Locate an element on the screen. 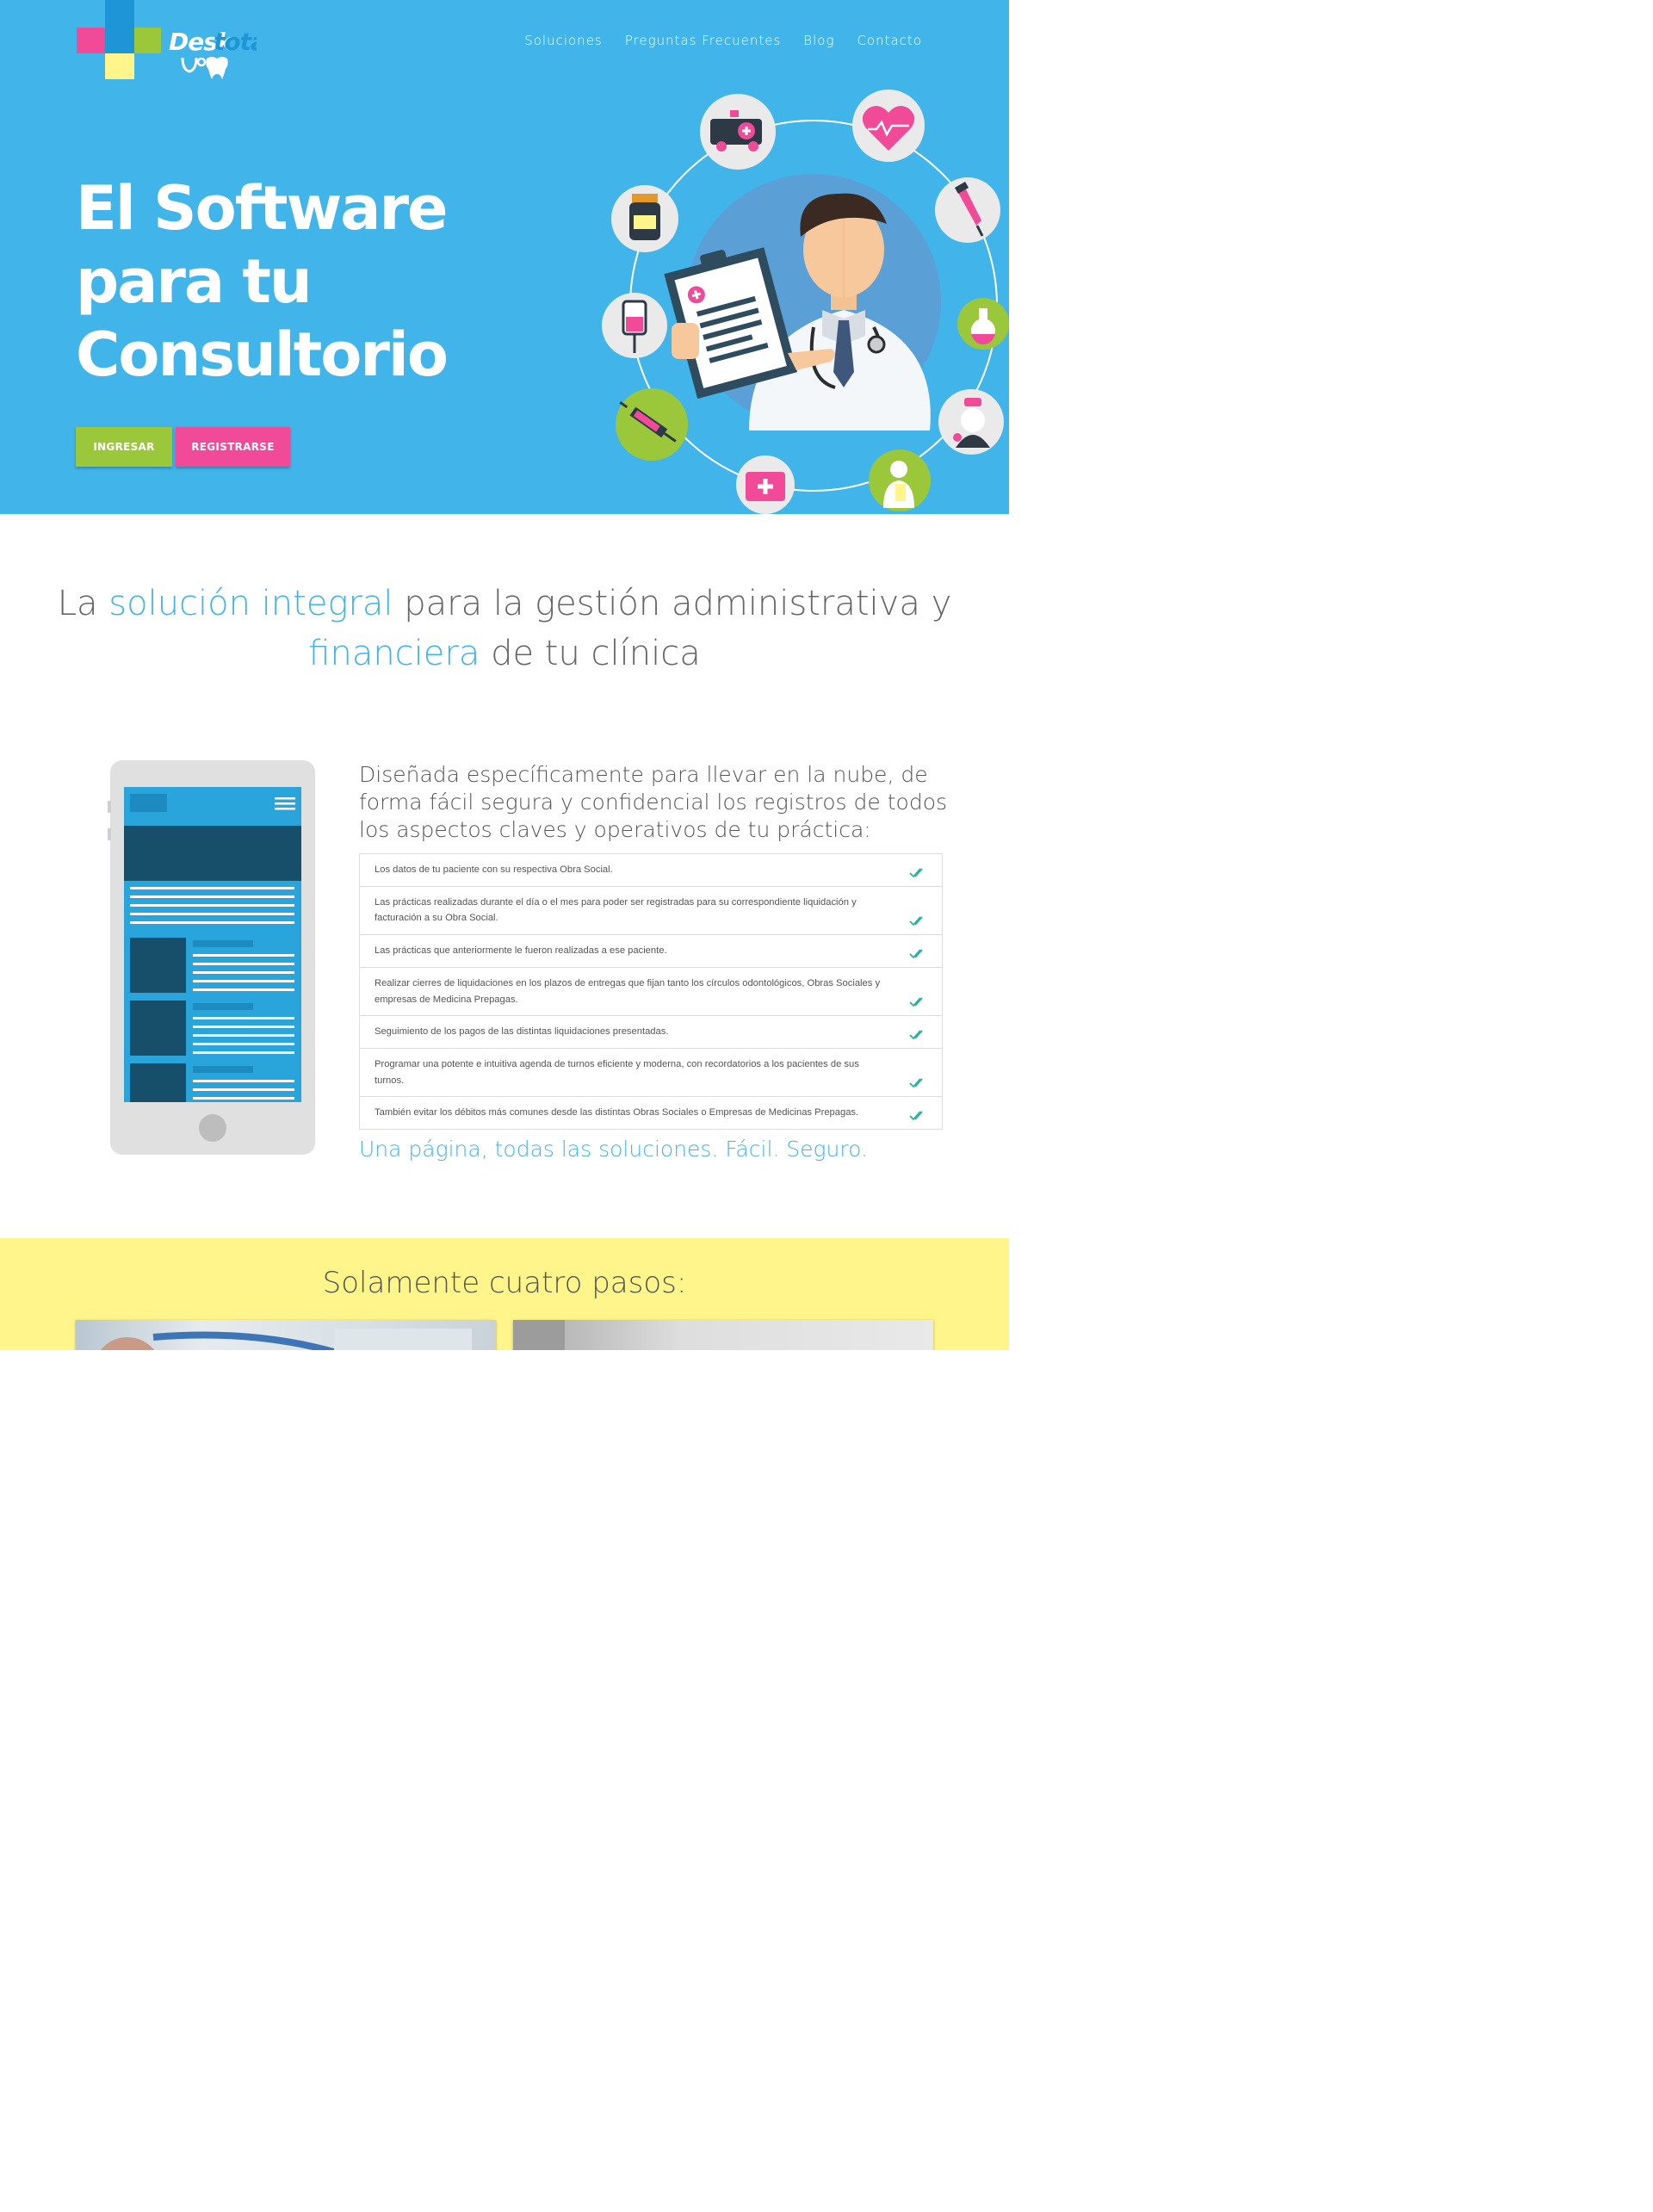 This screenshot has width=1653, height=2212. phone-mockup-illustration is located at coordinates (211, 957).